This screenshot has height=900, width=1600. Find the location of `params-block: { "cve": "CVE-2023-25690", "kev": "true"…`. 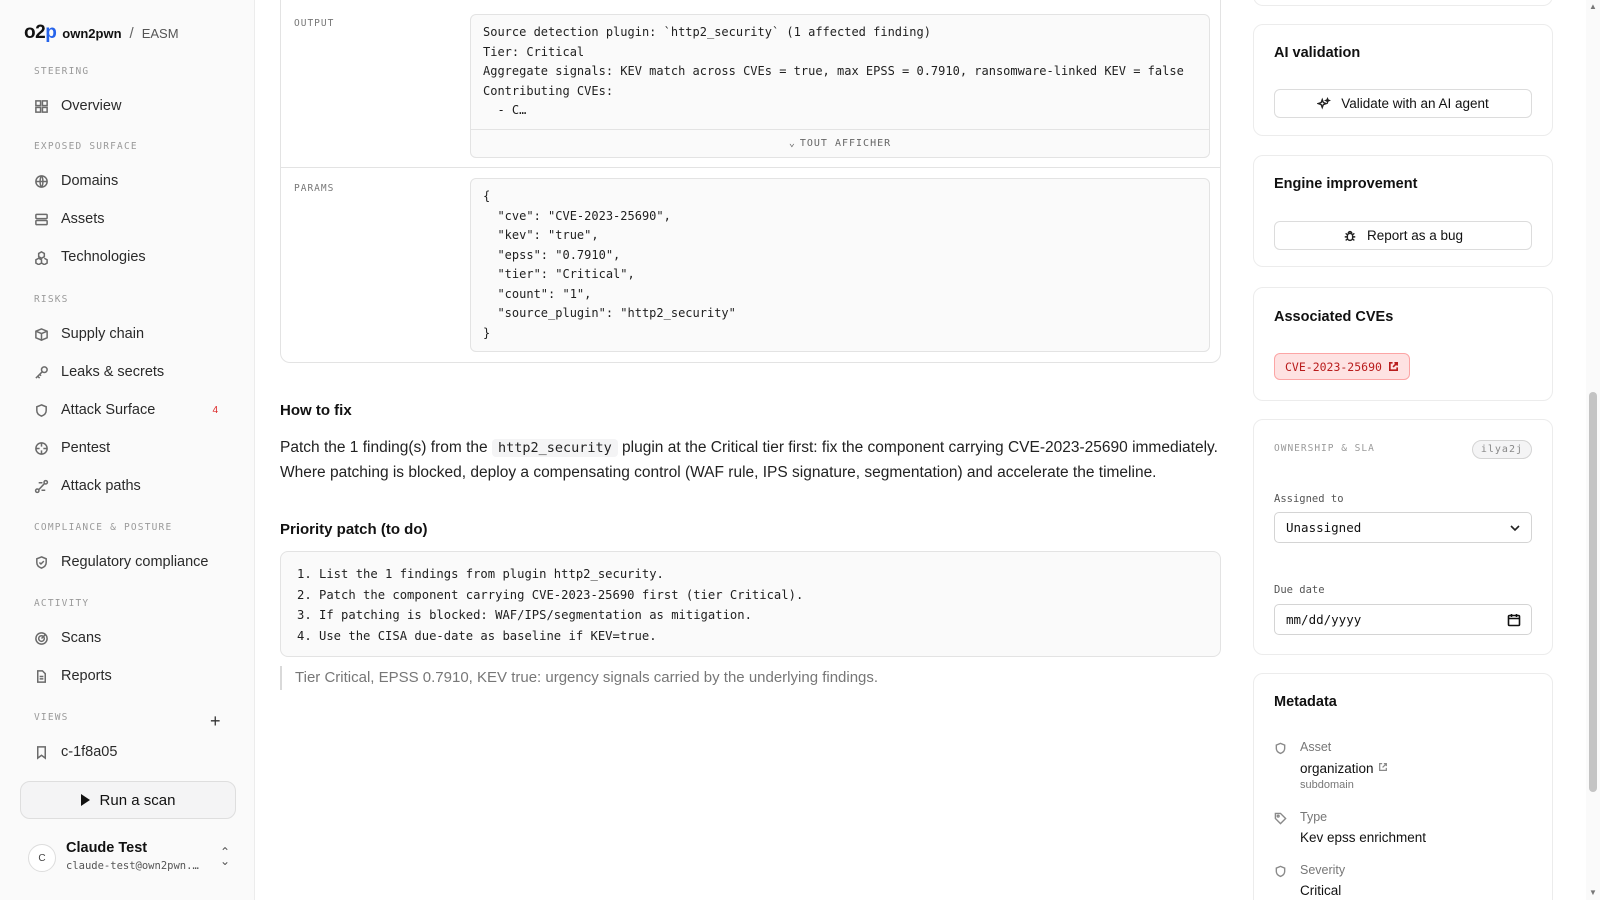

params-block: { "cve": "CVE-2023-25690", "kev": "true"… is located at coordinates (840, 265).